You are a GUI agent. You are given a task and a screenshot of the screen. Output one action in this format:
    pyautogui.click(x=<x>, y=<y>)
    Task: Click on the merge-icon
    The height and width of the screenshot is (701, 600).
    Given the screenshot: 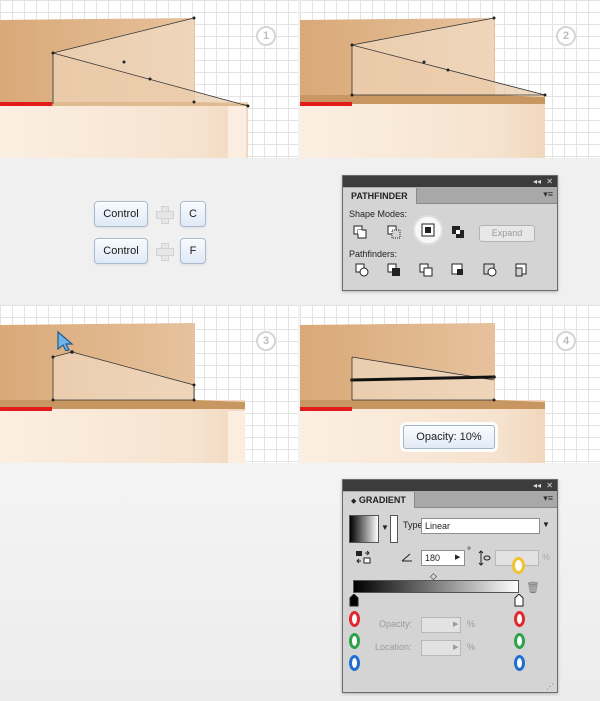 What is the action you would take?
    pyautogui.click(x=426, y=270)
    